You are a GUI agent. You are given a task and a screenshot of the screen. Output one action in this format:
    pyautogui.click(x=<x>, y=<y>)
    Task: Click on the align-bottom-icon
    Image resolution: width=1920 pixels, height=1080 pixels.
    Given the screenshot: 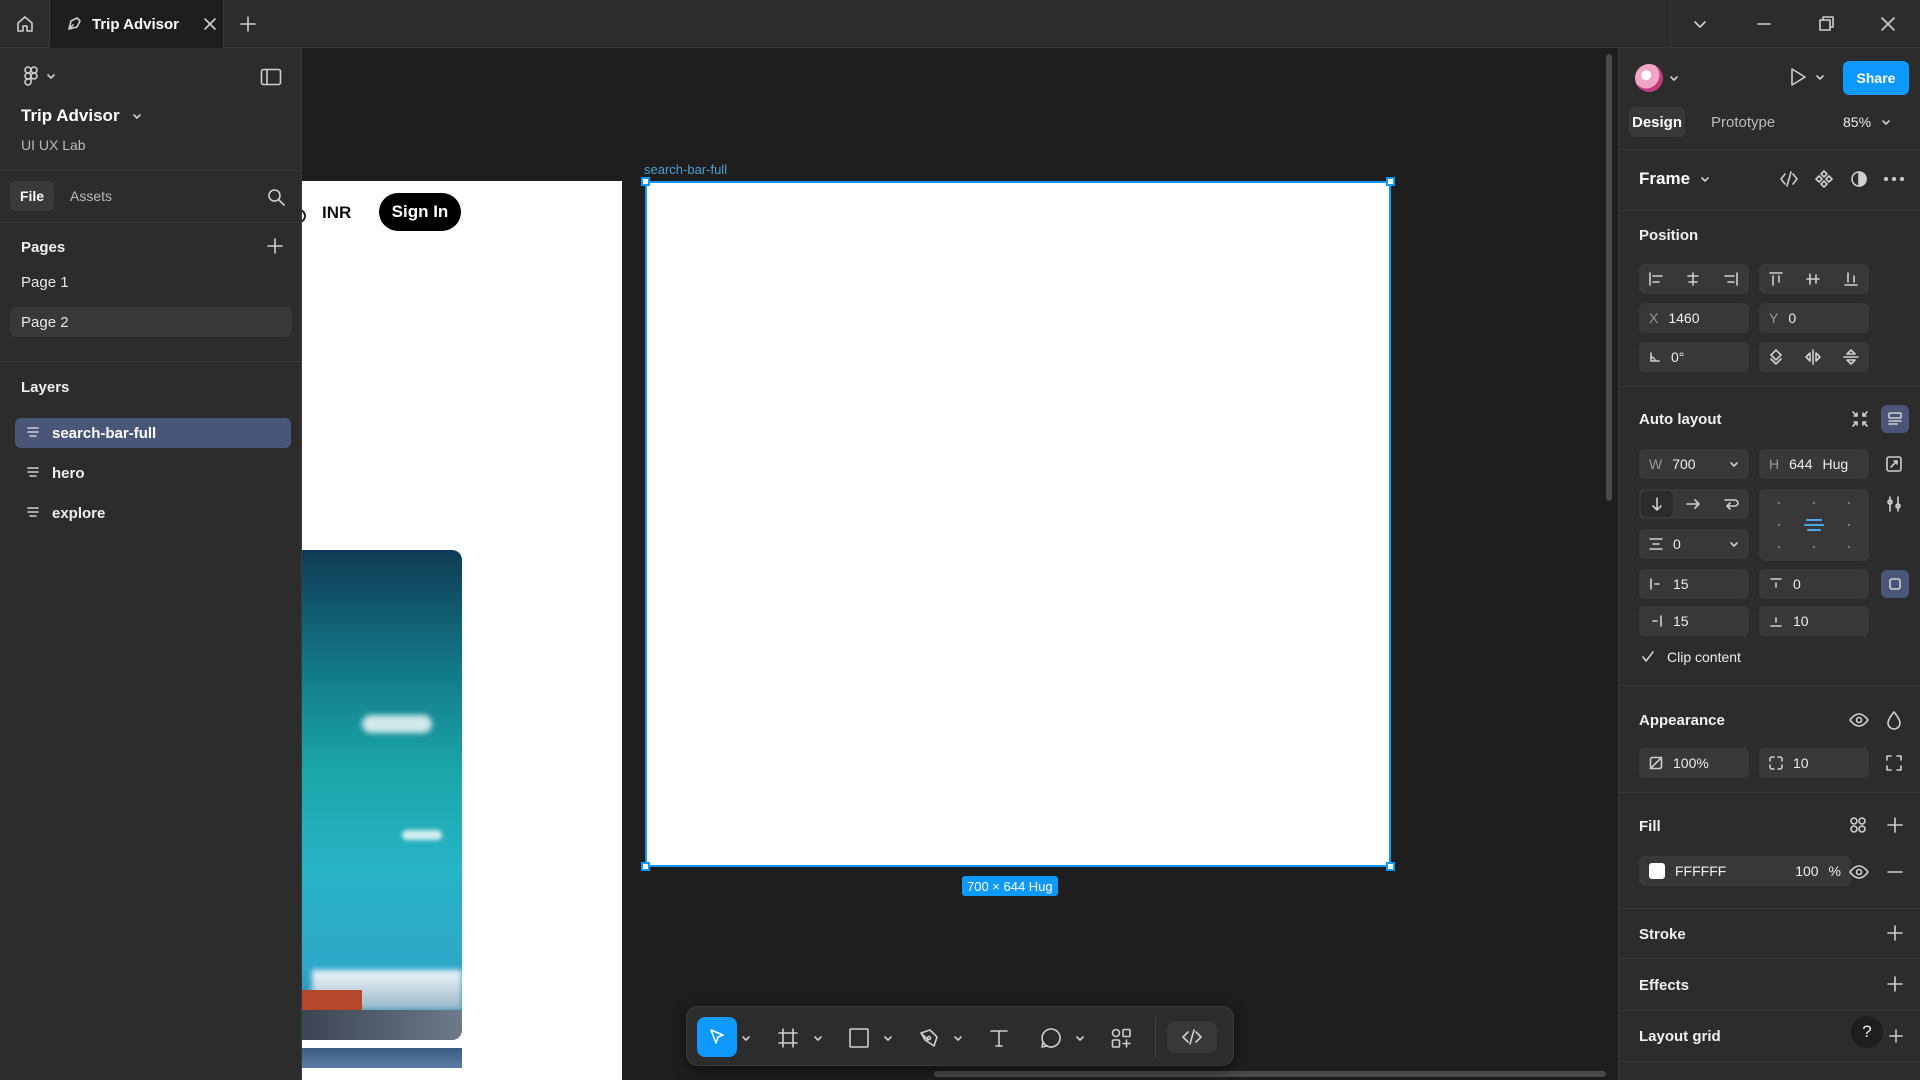 What is the action you would take?
    pyautogui.click(x=1851, y=279)
    